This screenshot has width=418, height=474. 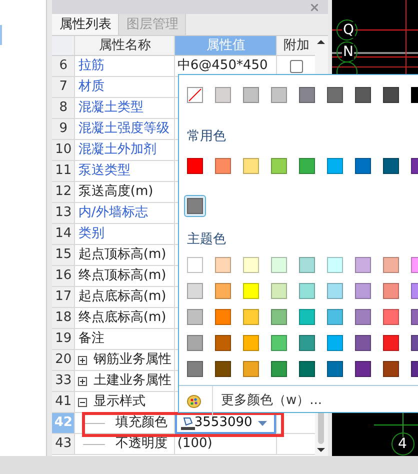 What do you see at coordinates (125, 45) in the screenshot?
I see `column-header: 属性名称` at bounding box center [125, 45].